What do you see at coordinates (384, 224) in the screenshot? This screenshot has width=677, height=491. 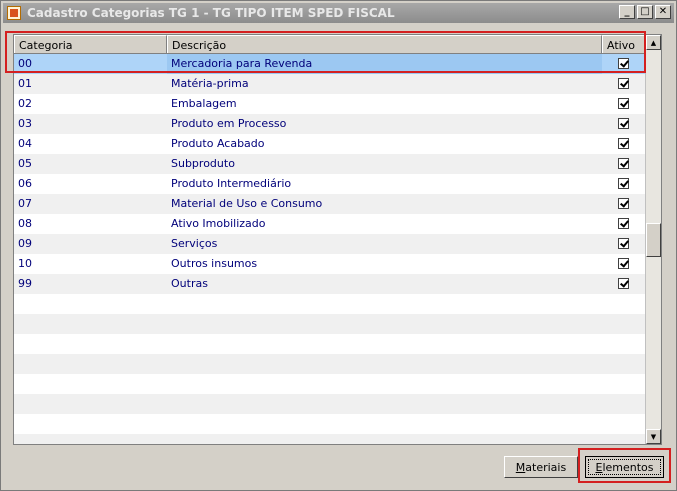 I see `cell-descricao: Ativo Imobilizado` at bounding box center [384, 224].